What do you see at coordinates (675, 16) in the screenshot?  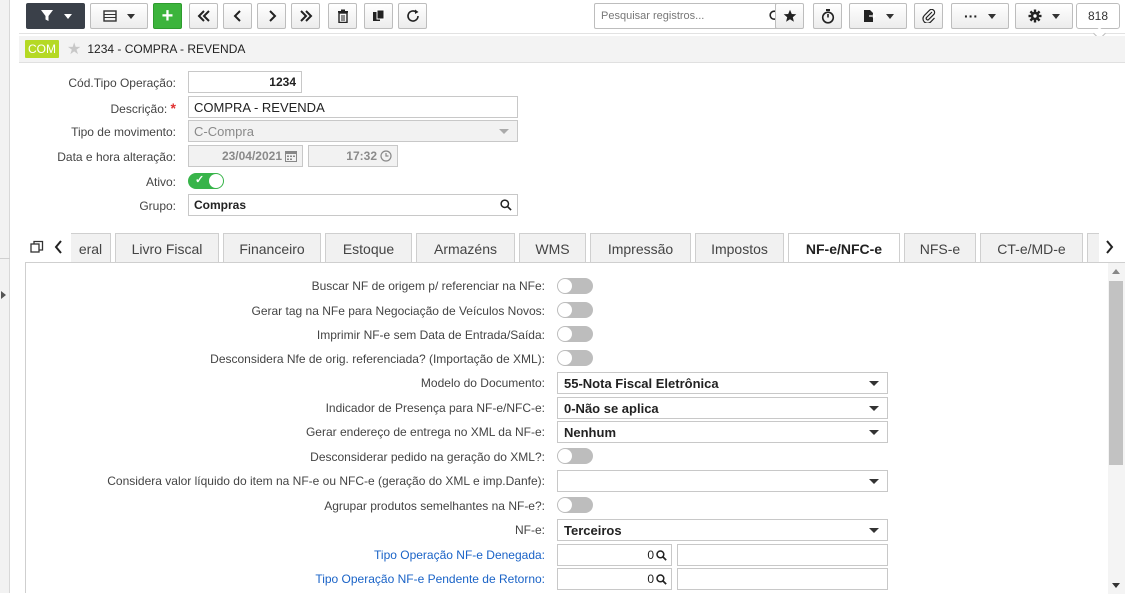 I see `search-input` at bounding box center [675, 16].